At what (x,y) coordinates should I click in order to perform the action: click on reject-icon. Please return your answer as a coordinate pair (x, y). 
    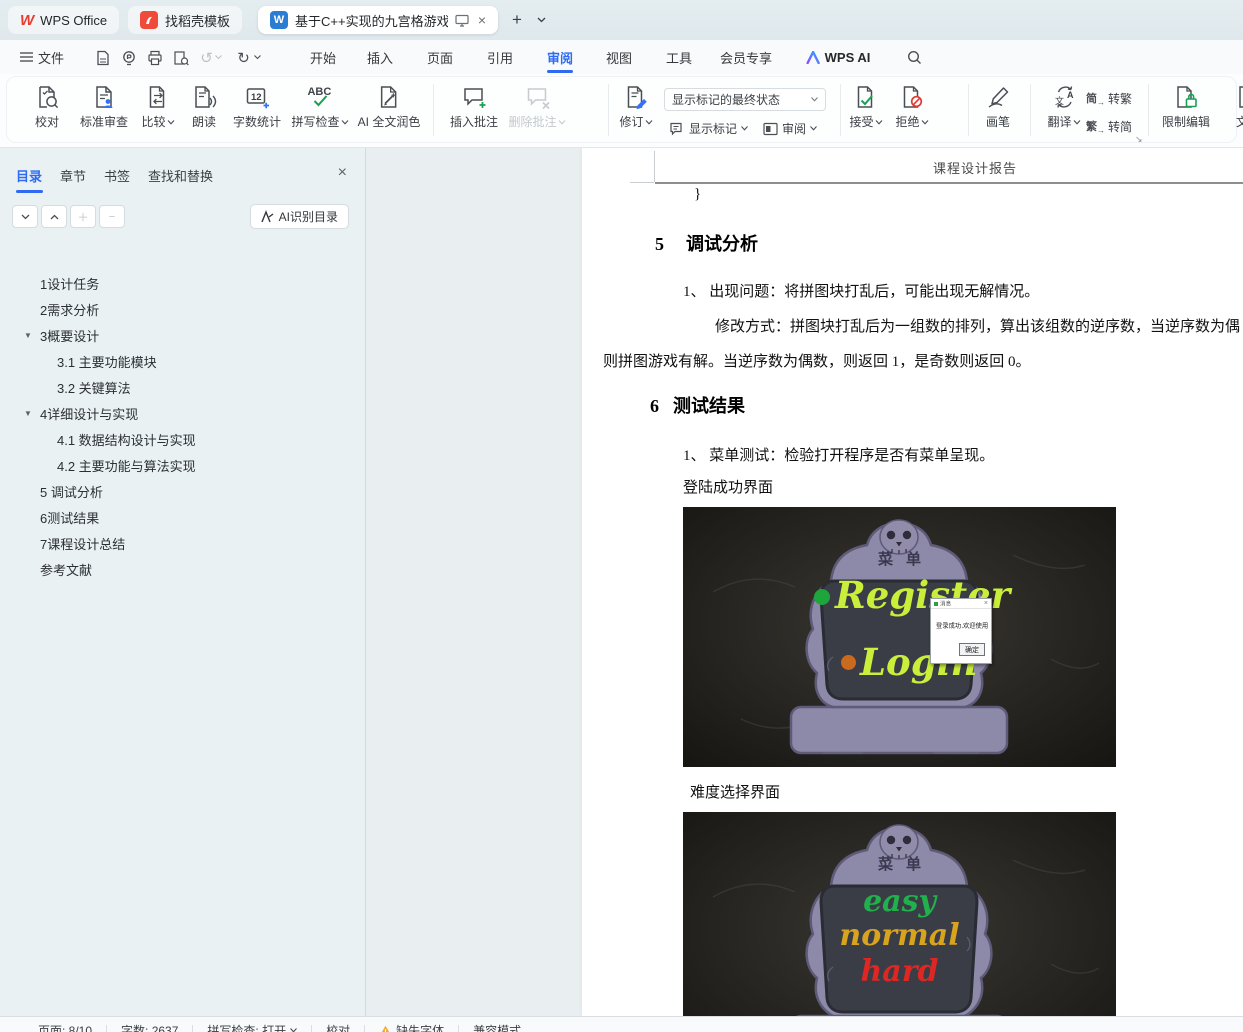
    Looking at the image, I should click on (912, 97).